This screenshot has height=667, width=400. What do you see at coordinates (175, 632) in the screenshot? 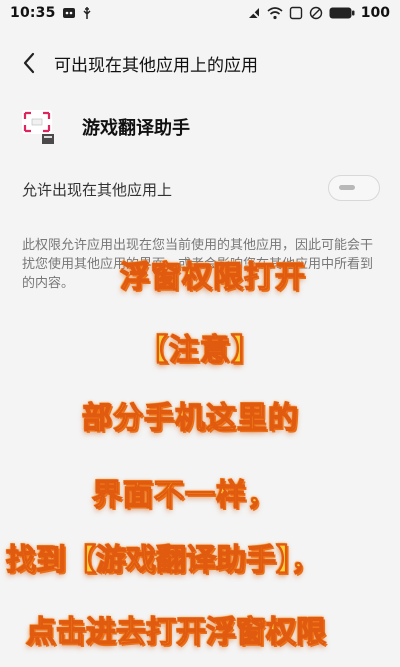
I see `overlay-line-6: 点击进去打开浮窗权限` at bounding box center [175, 632].